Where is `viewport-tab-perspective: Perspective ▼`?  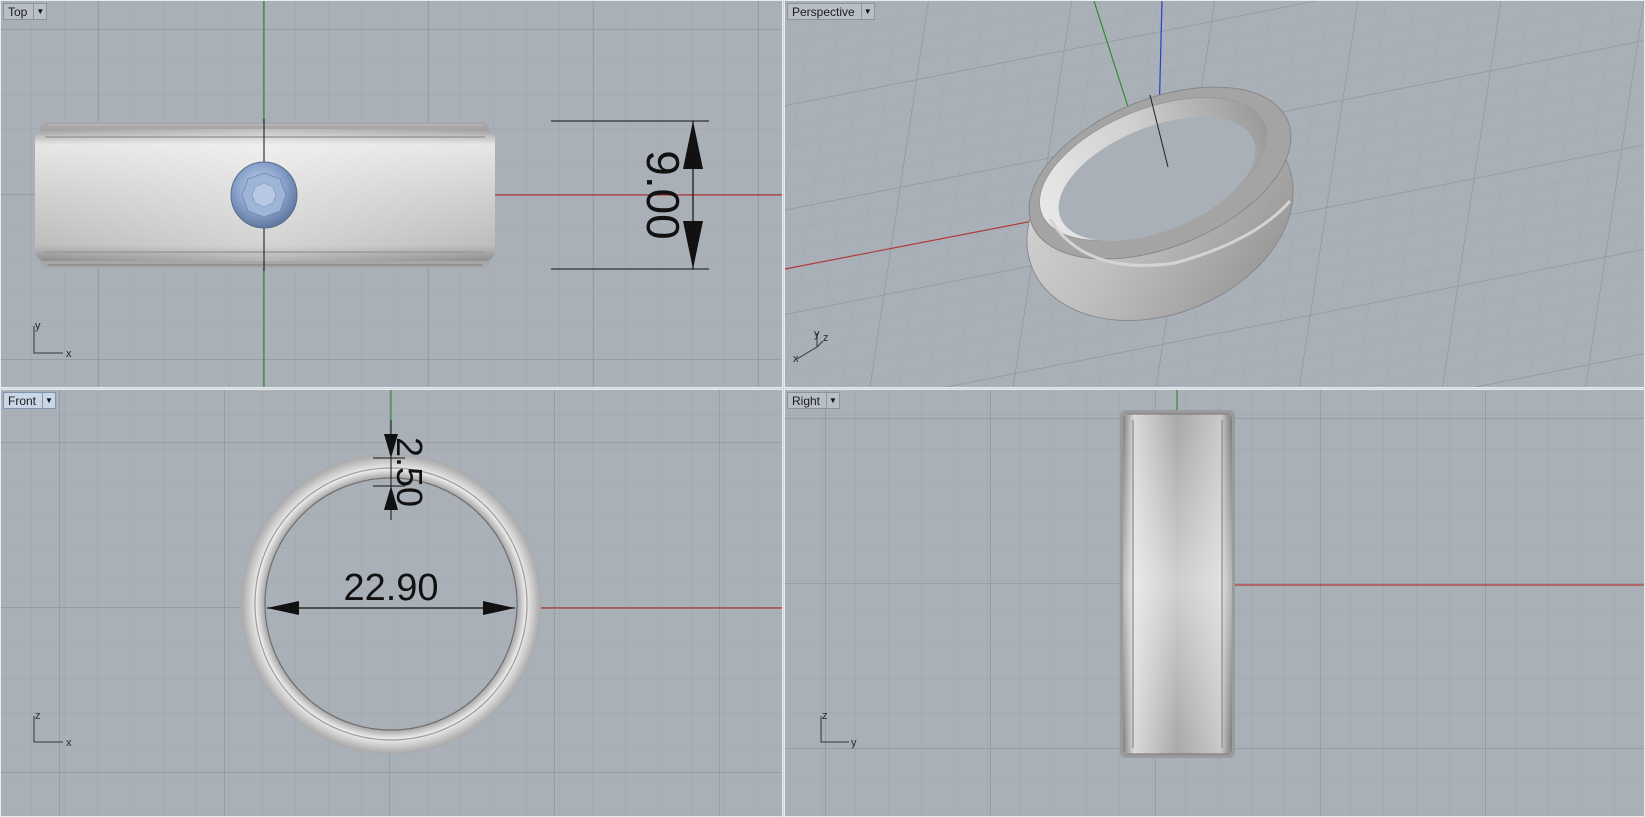
viewport-tab-perspective: Perspective ▼ is located at coordinates (831, 11).